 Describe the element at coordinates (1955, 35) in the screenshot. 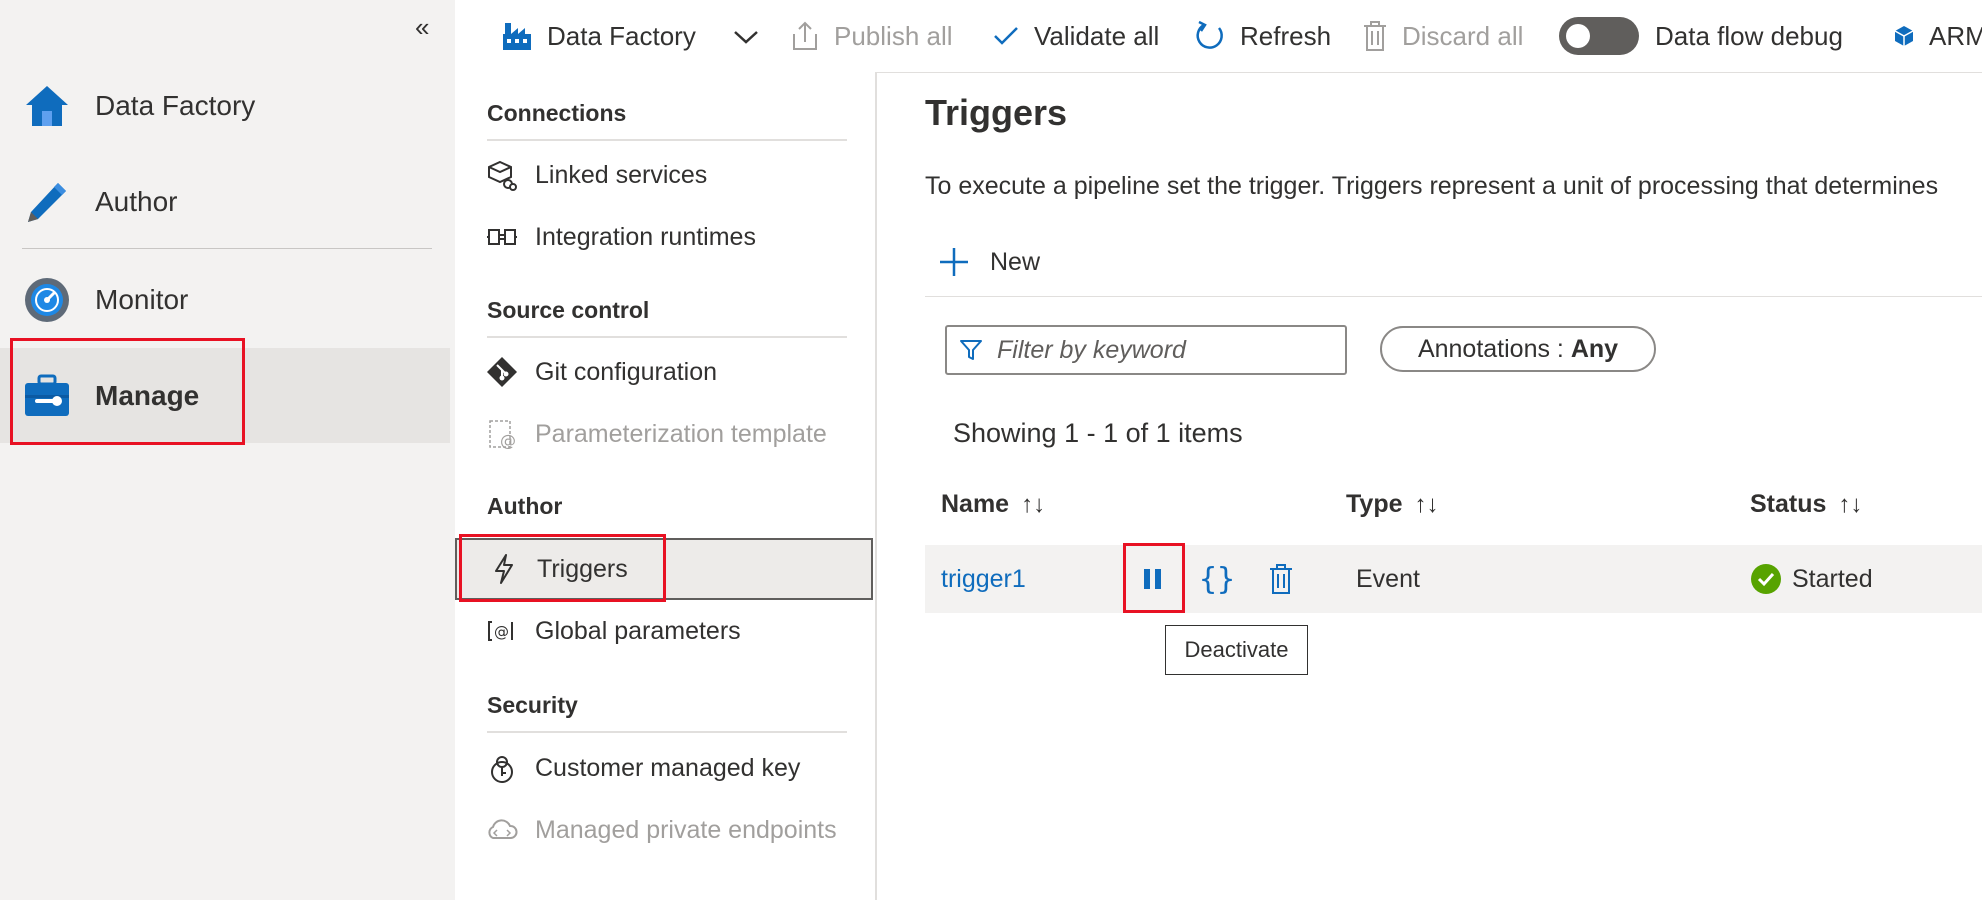

I see `arm-label: ARM` at that location.